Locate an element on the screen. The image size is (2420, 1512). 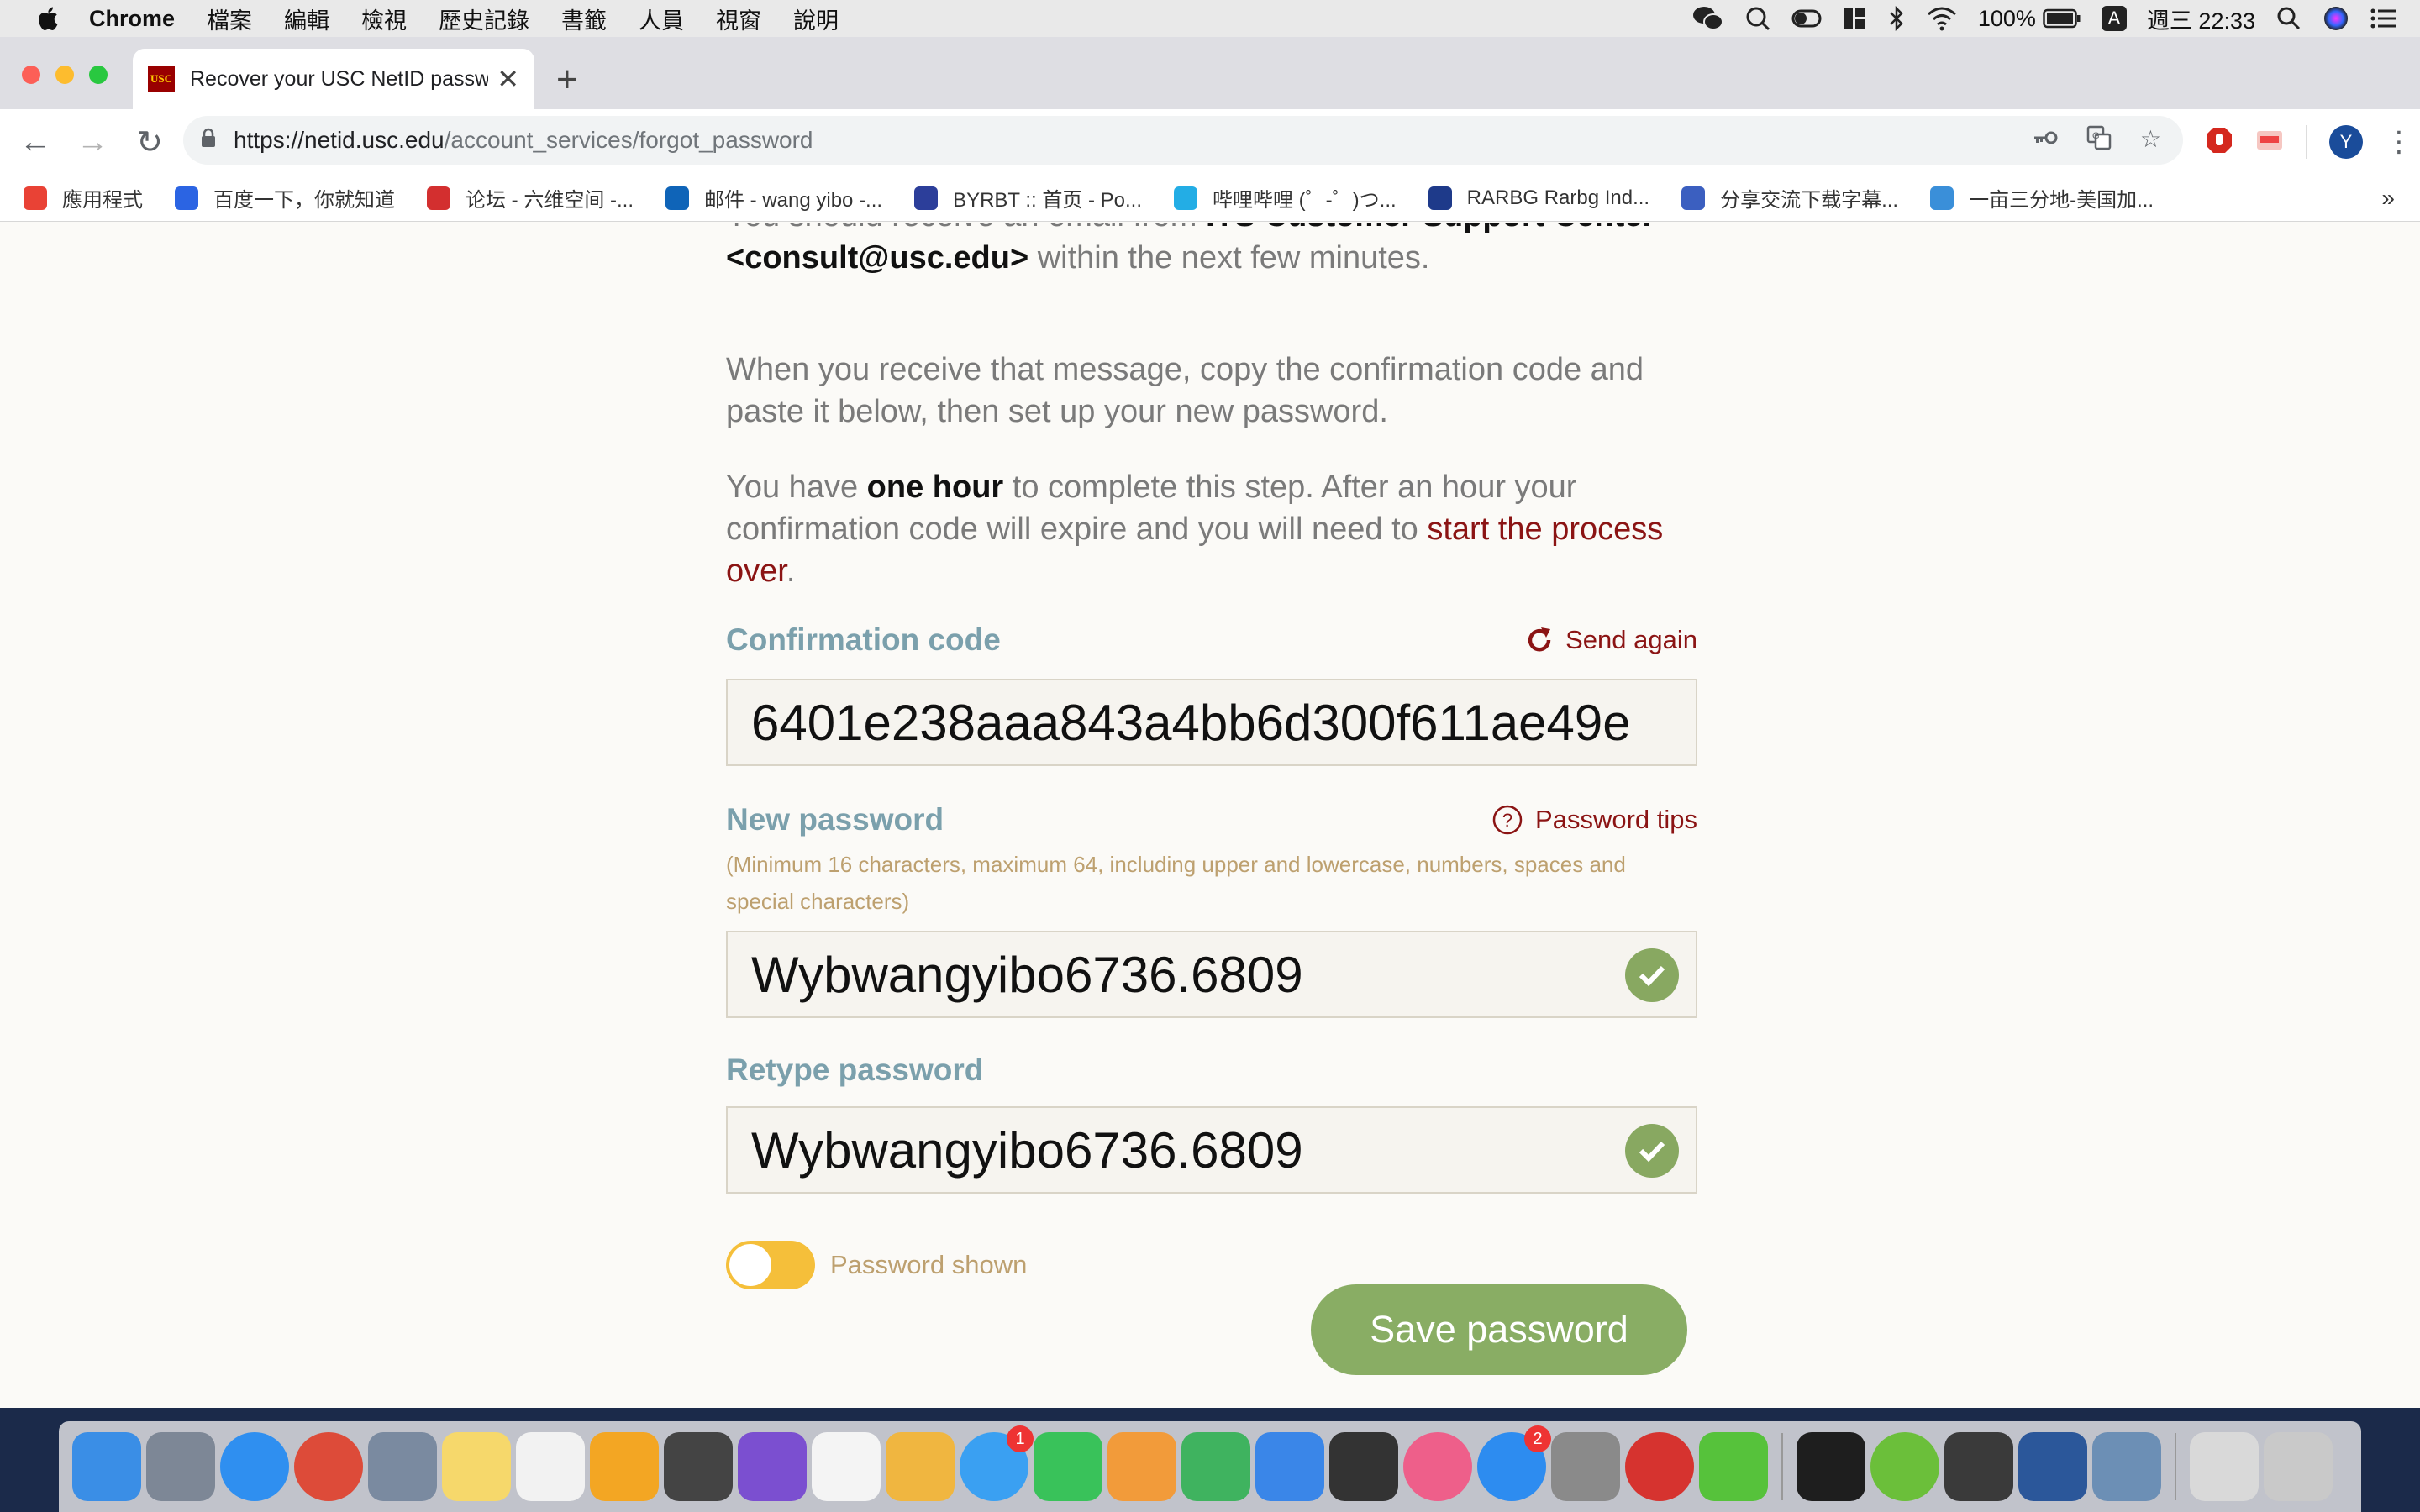
pycharm-icon is located at coordinates (1831, 1466).